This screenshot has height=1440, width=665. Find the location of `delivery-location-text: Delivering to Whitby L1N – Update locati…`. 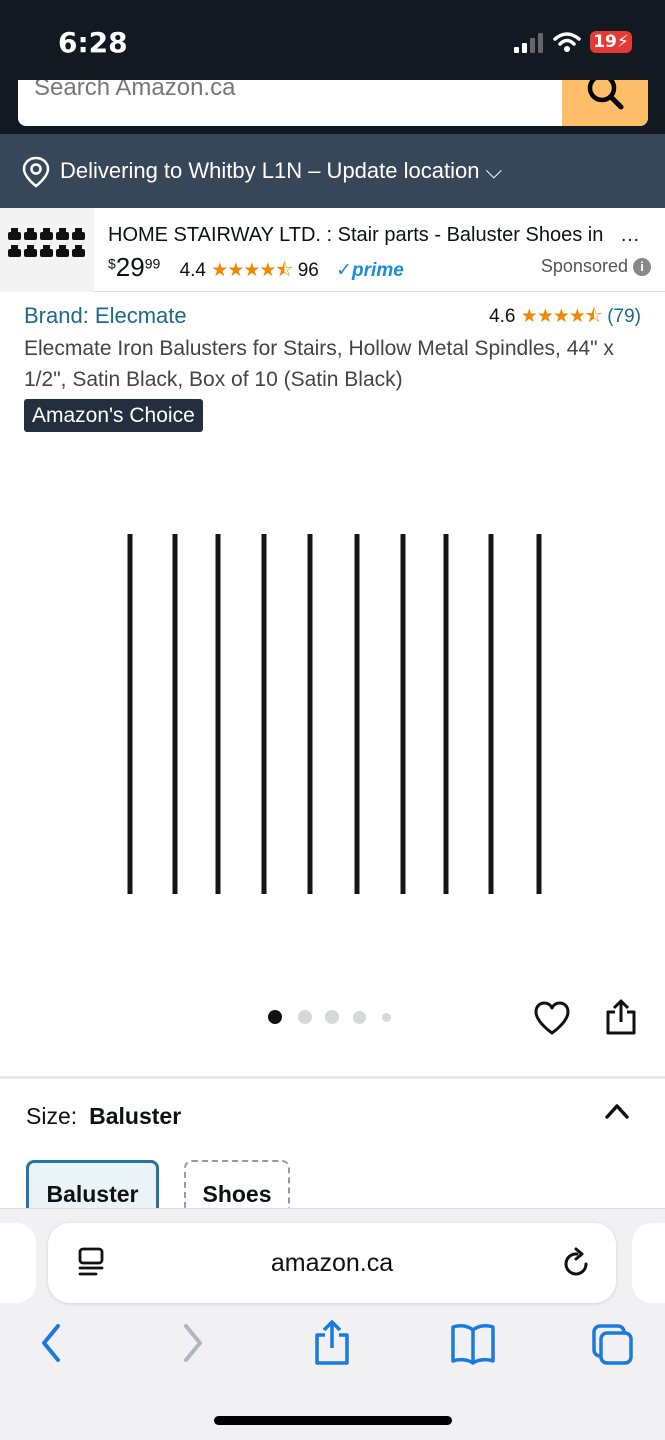

delivery-location-text: Delivering to Whitby L1N – Update locati… is located at coordinates (281, 170).